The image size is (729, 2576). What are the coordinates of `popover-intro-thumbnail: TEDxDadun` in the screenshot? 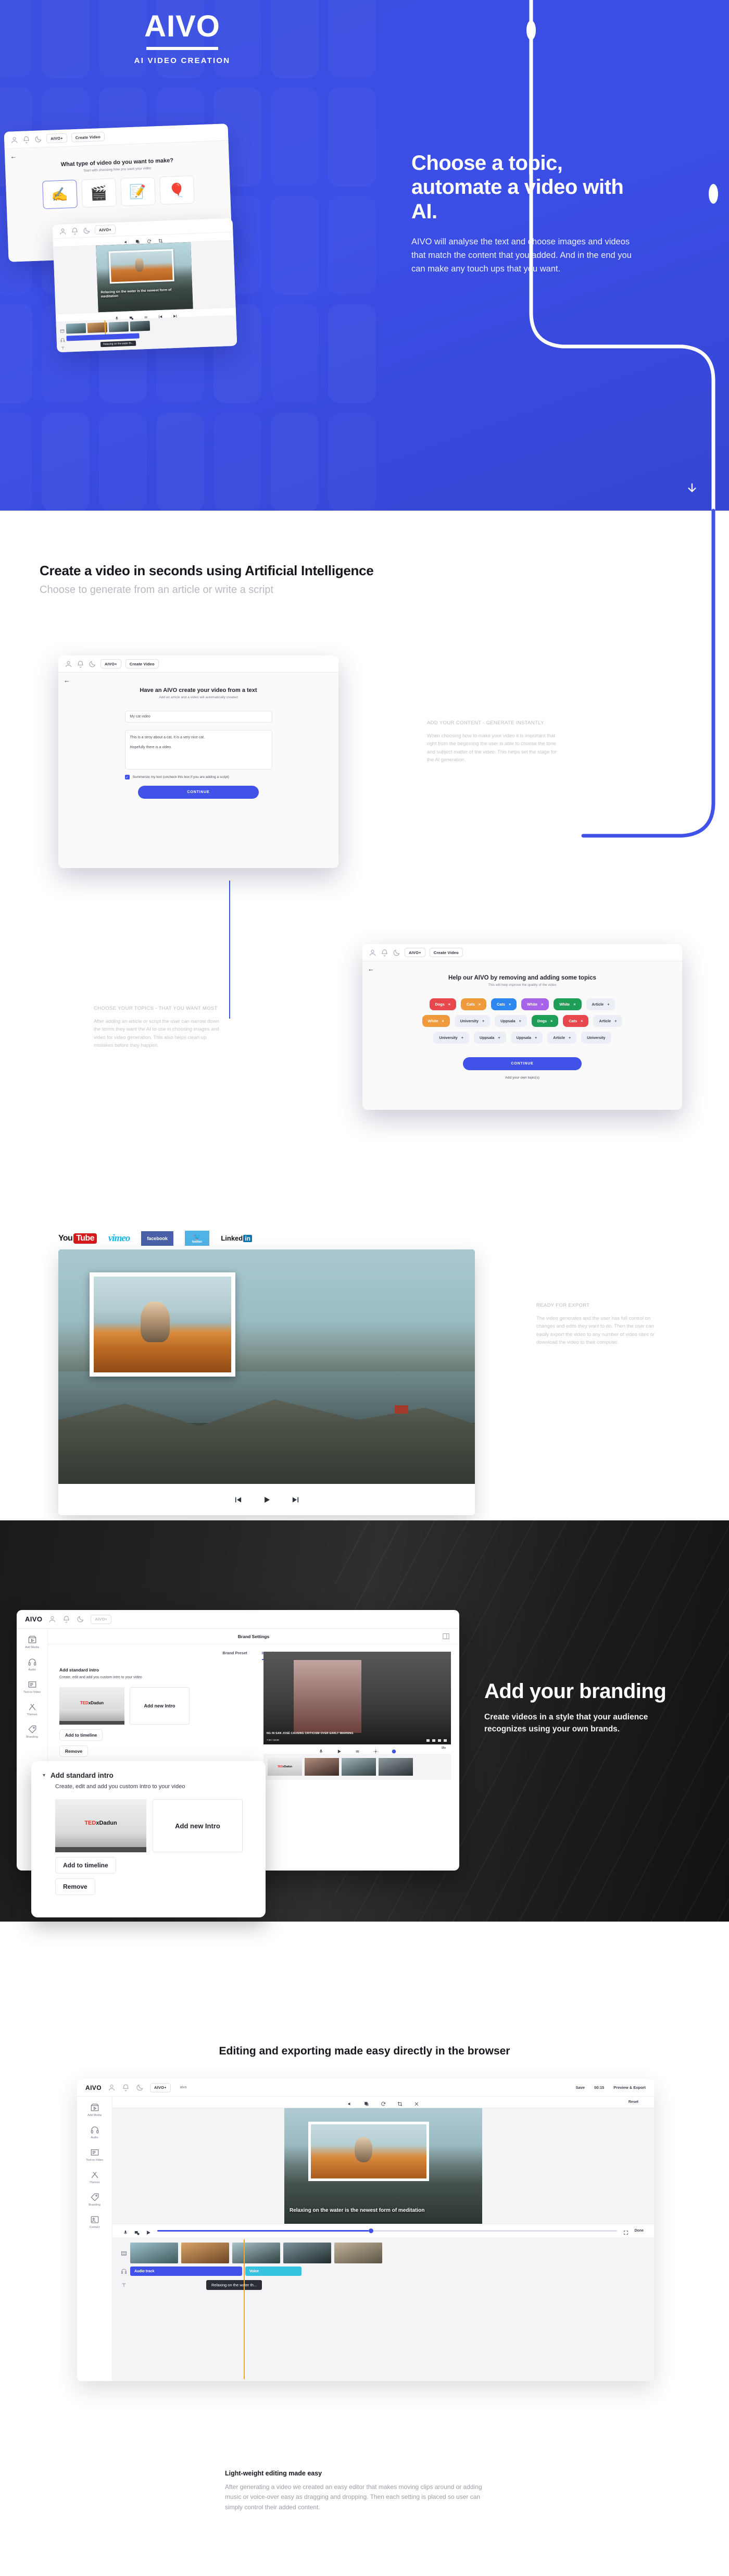 It's located at (100, 1826).